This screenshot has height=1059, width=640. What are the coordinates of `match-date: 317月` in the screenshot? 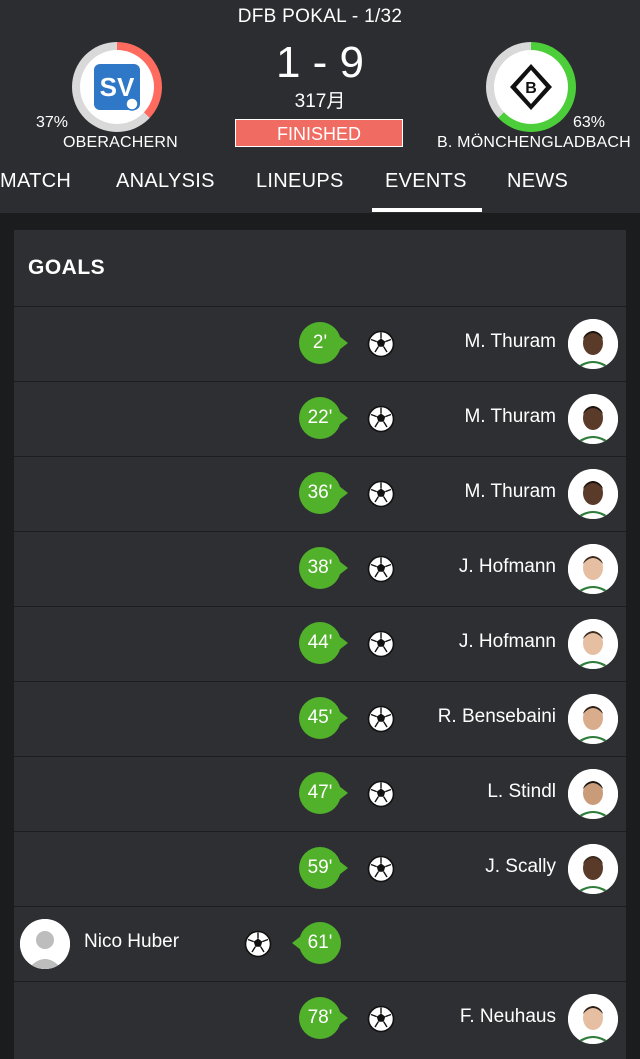 It's located at (320, 101).